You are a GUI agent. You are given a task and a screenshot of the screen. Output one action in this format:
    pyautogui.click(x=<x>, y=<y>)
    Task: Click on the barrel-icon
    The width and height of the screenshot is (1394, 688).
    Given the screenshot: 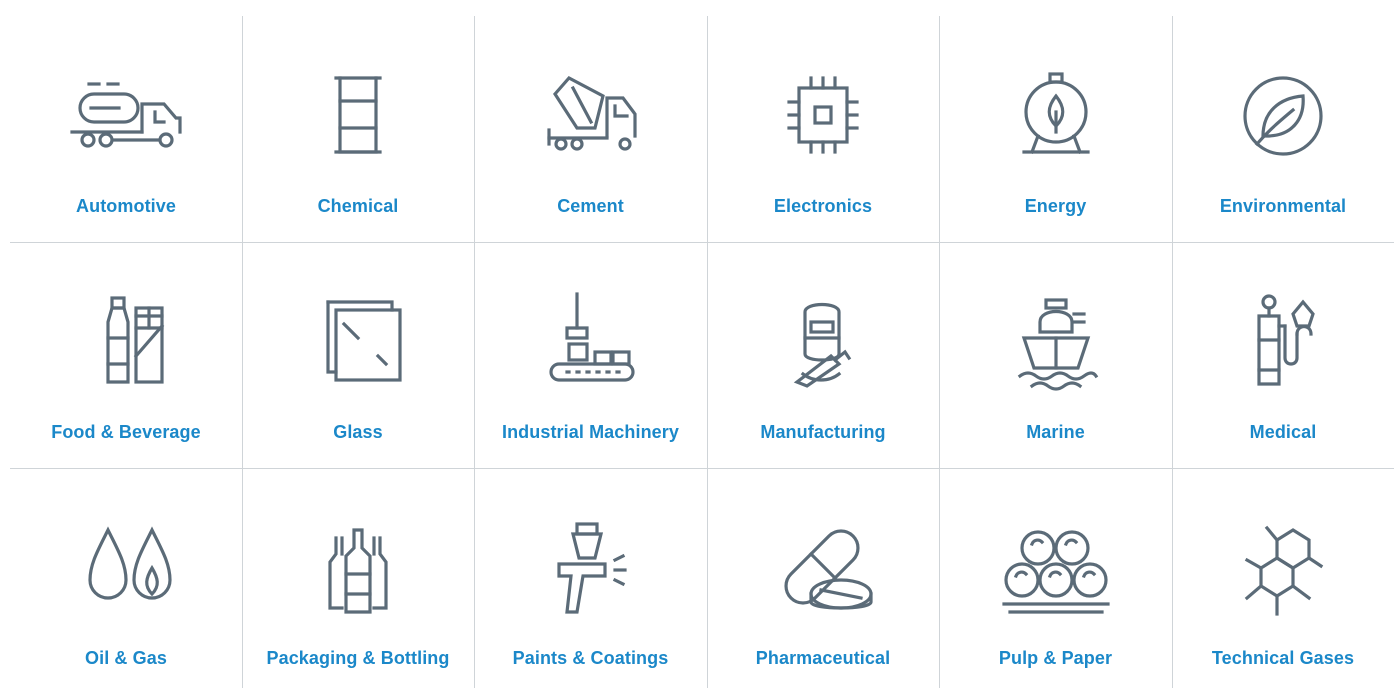 What is the action you would take?
    pyautogui.click(x=358, y=118)
    